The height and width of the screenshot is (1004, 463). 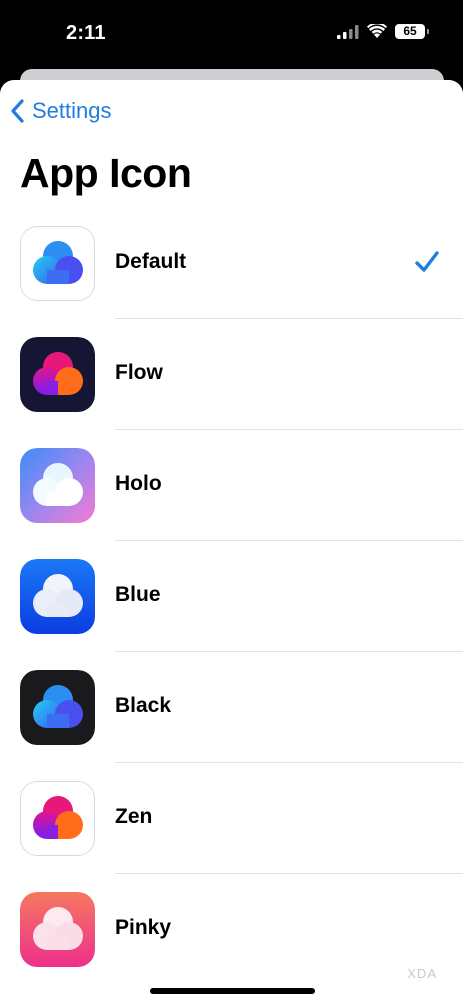 I want to click on battery-icon: 65, so click(x=412, y=31).